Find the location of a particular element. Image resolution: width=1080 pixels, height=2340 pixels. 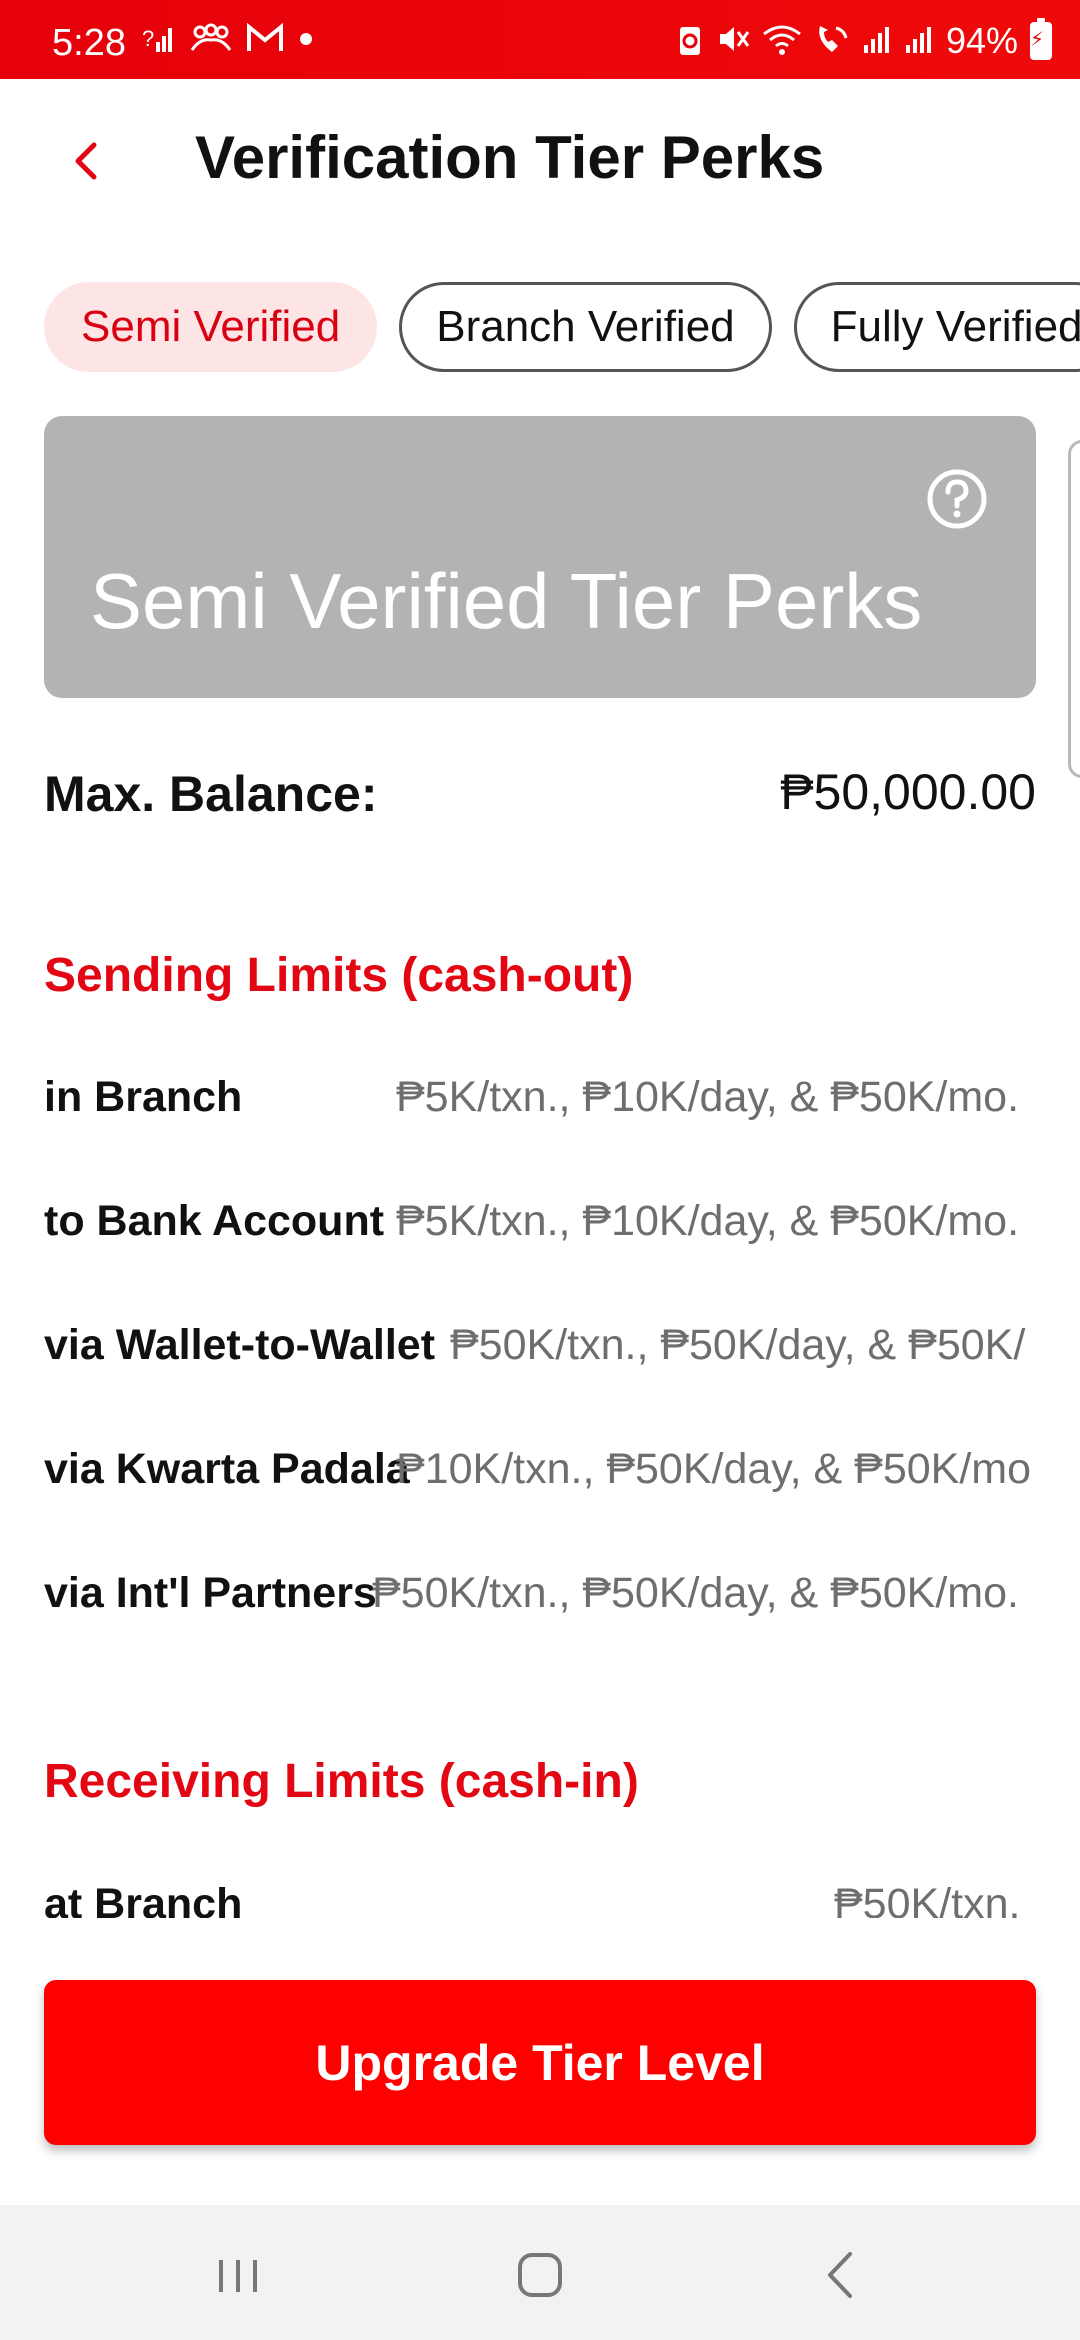

receiving-limits-title: Receiving Limits (cash-in) is located at coordinates (341, 1781).